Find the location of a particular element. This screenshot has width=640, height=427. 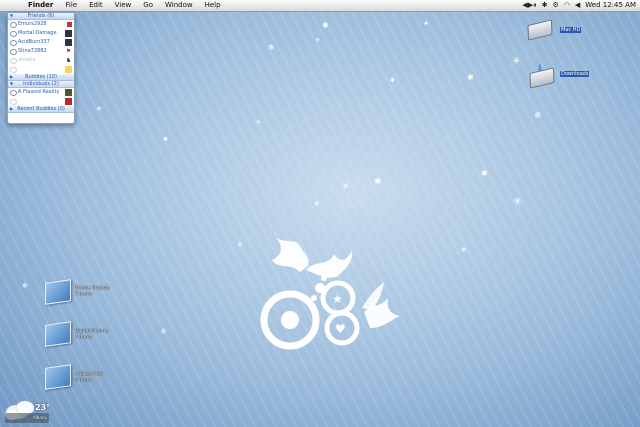

menu-view: View is located at coordinates (123, 5).